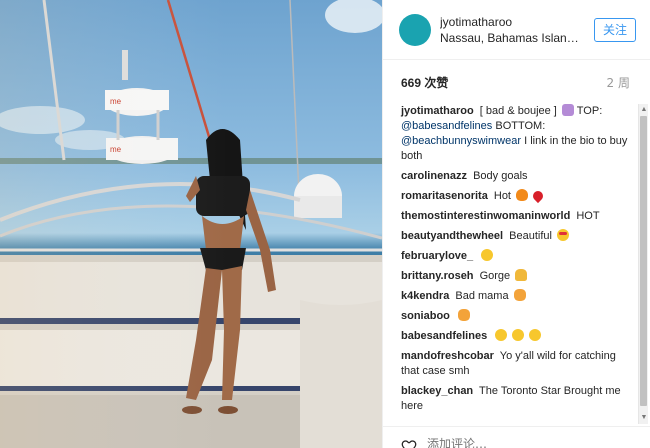 This screenshot has width=650, height=448. What do you see at coordinates (644, 110) in the screenshot?
I see `scroll-up-icon: ▲` at bounding box center [644, 110].